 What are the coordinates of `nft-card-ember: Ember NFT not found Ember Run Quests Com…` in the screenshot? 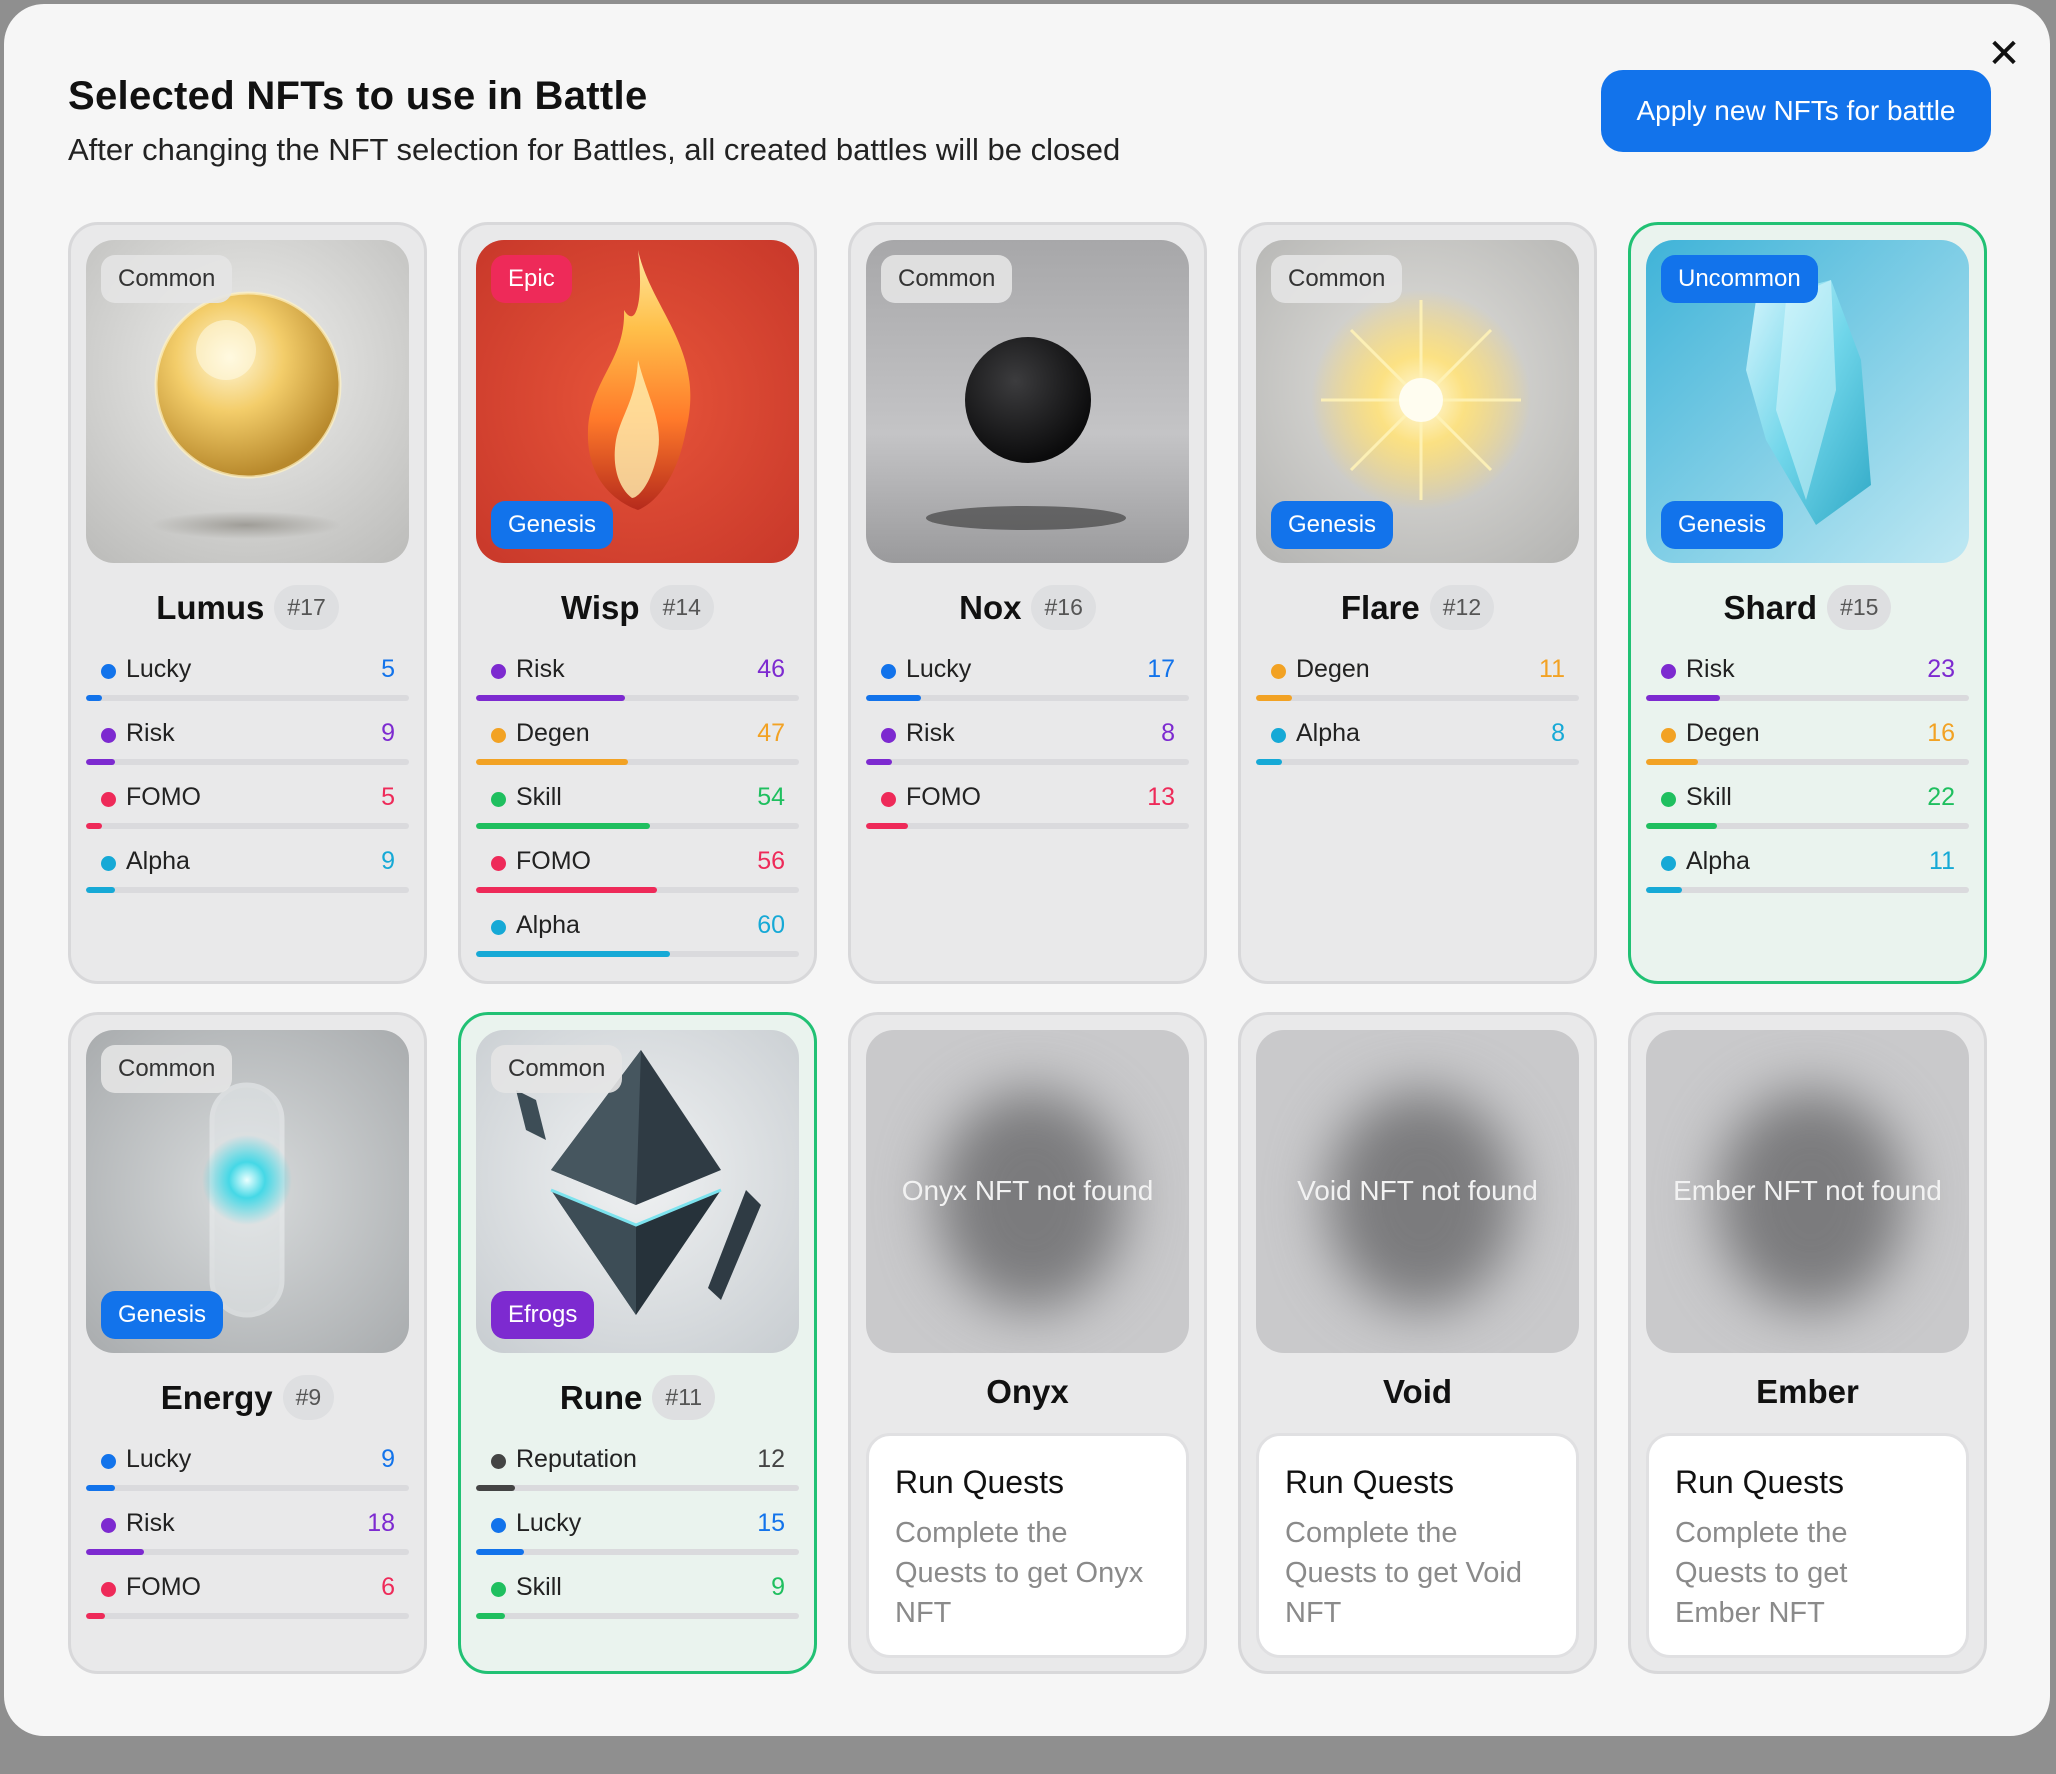 It's located at (1807, 1343).